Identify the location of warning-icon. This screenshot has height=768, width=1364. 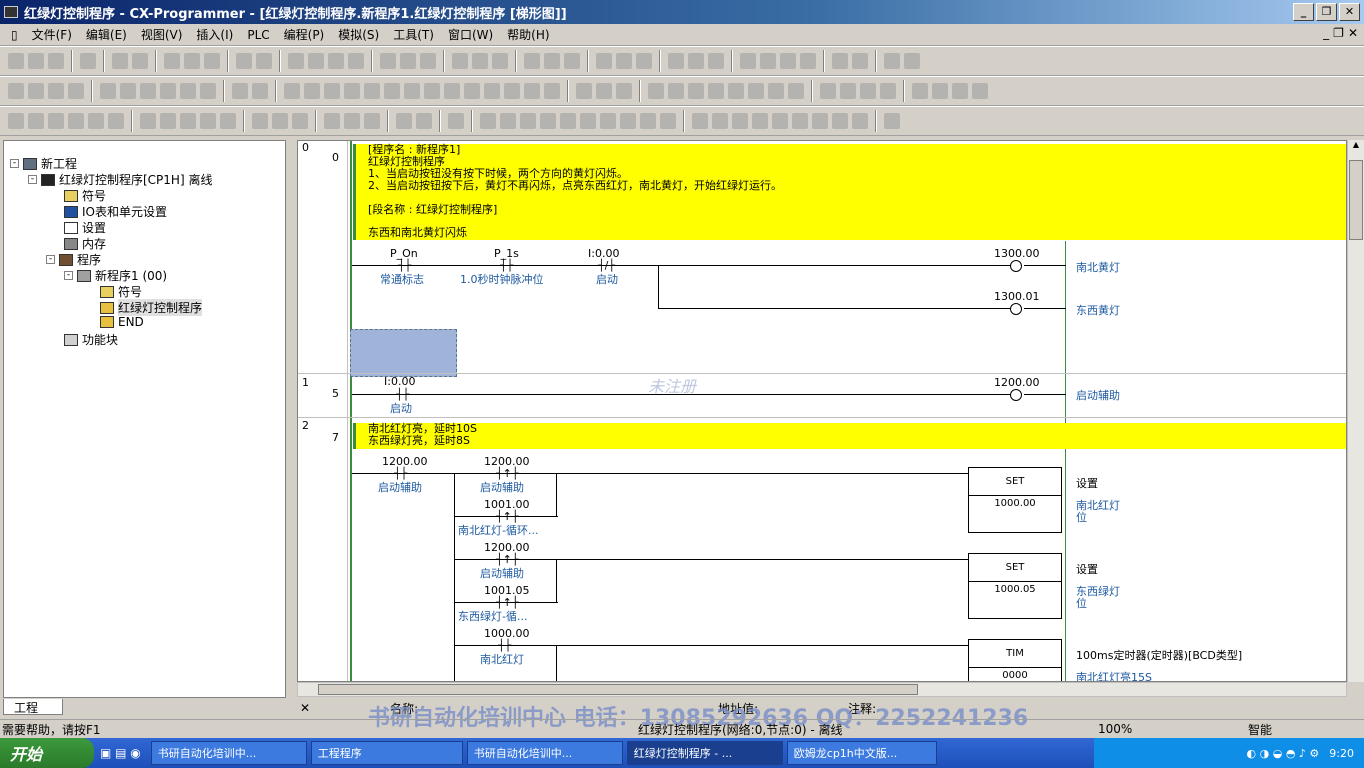
(460, 61).